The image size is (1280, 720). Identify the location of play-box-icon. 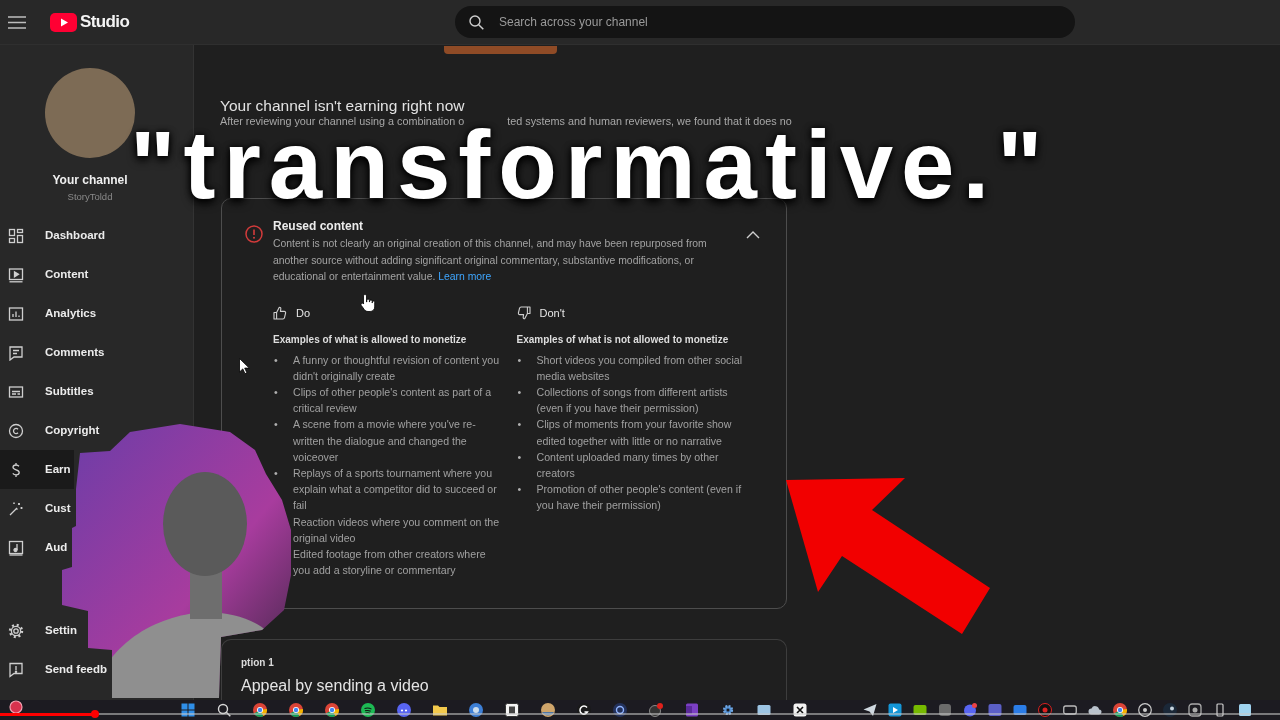
(16, 274).